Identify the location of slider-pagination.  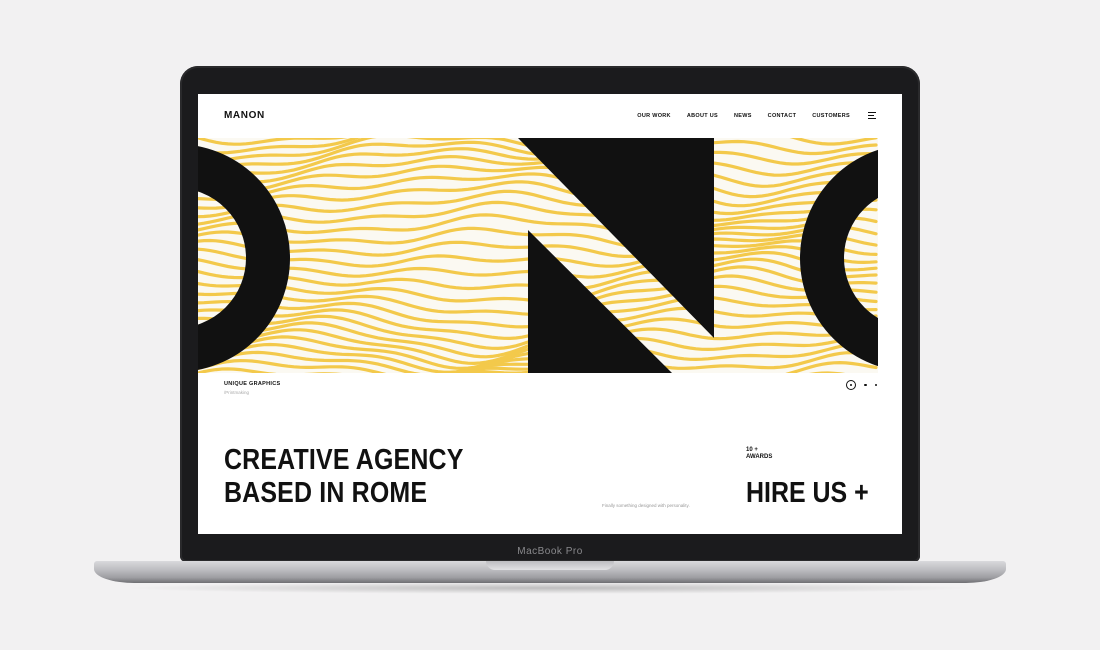
(861, 385).